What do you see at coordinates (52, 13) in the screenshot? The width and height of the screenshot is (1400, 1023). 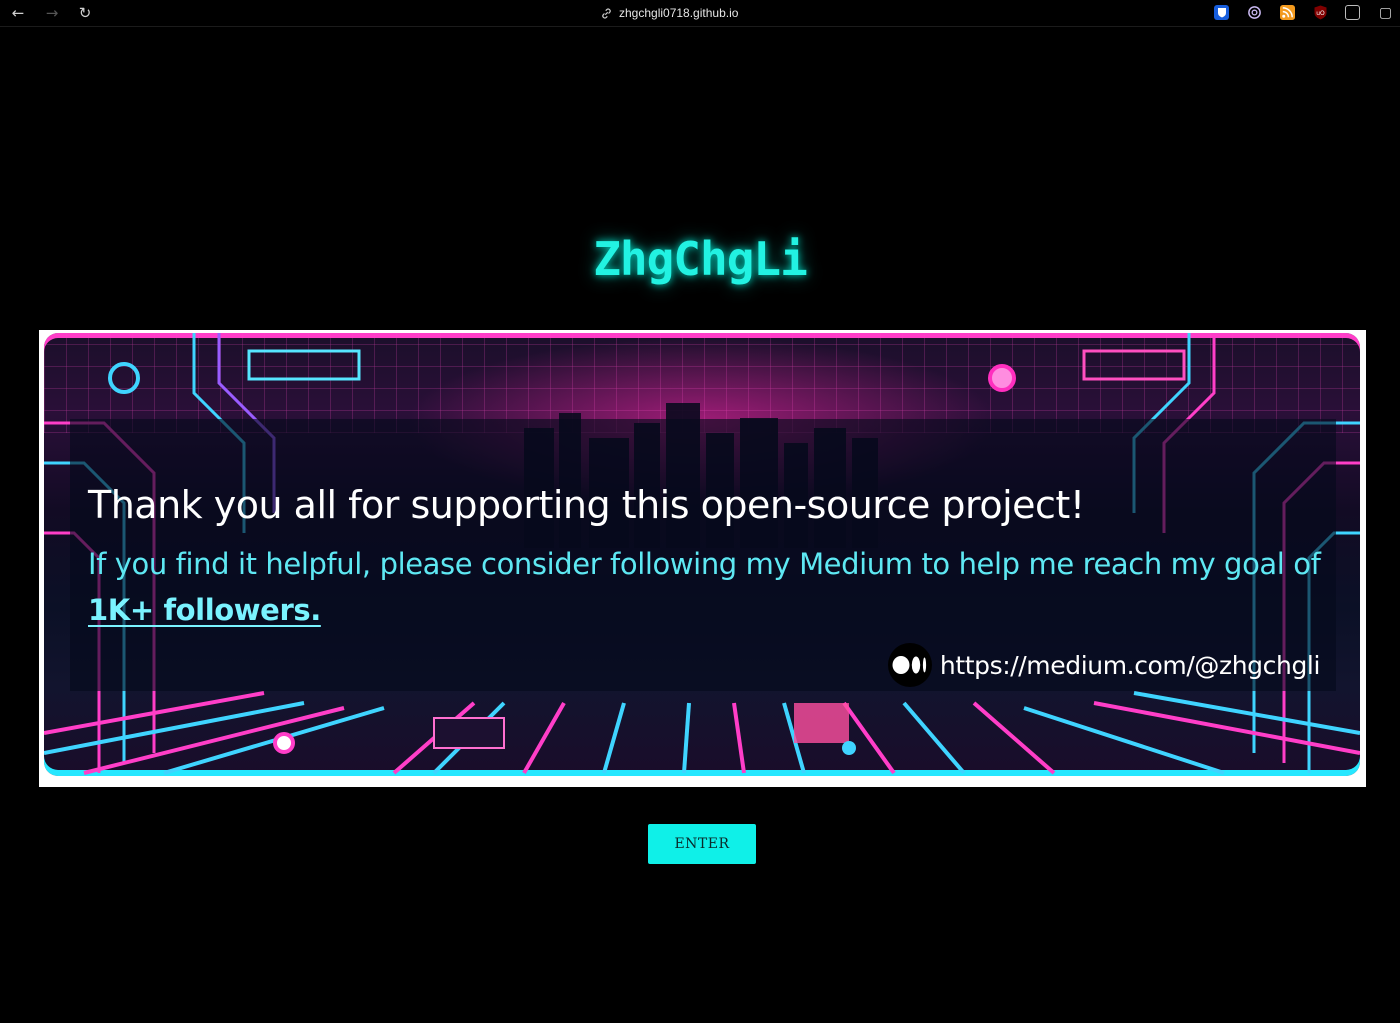 I see `forward-icon: →` at bounding box center [52, 13].